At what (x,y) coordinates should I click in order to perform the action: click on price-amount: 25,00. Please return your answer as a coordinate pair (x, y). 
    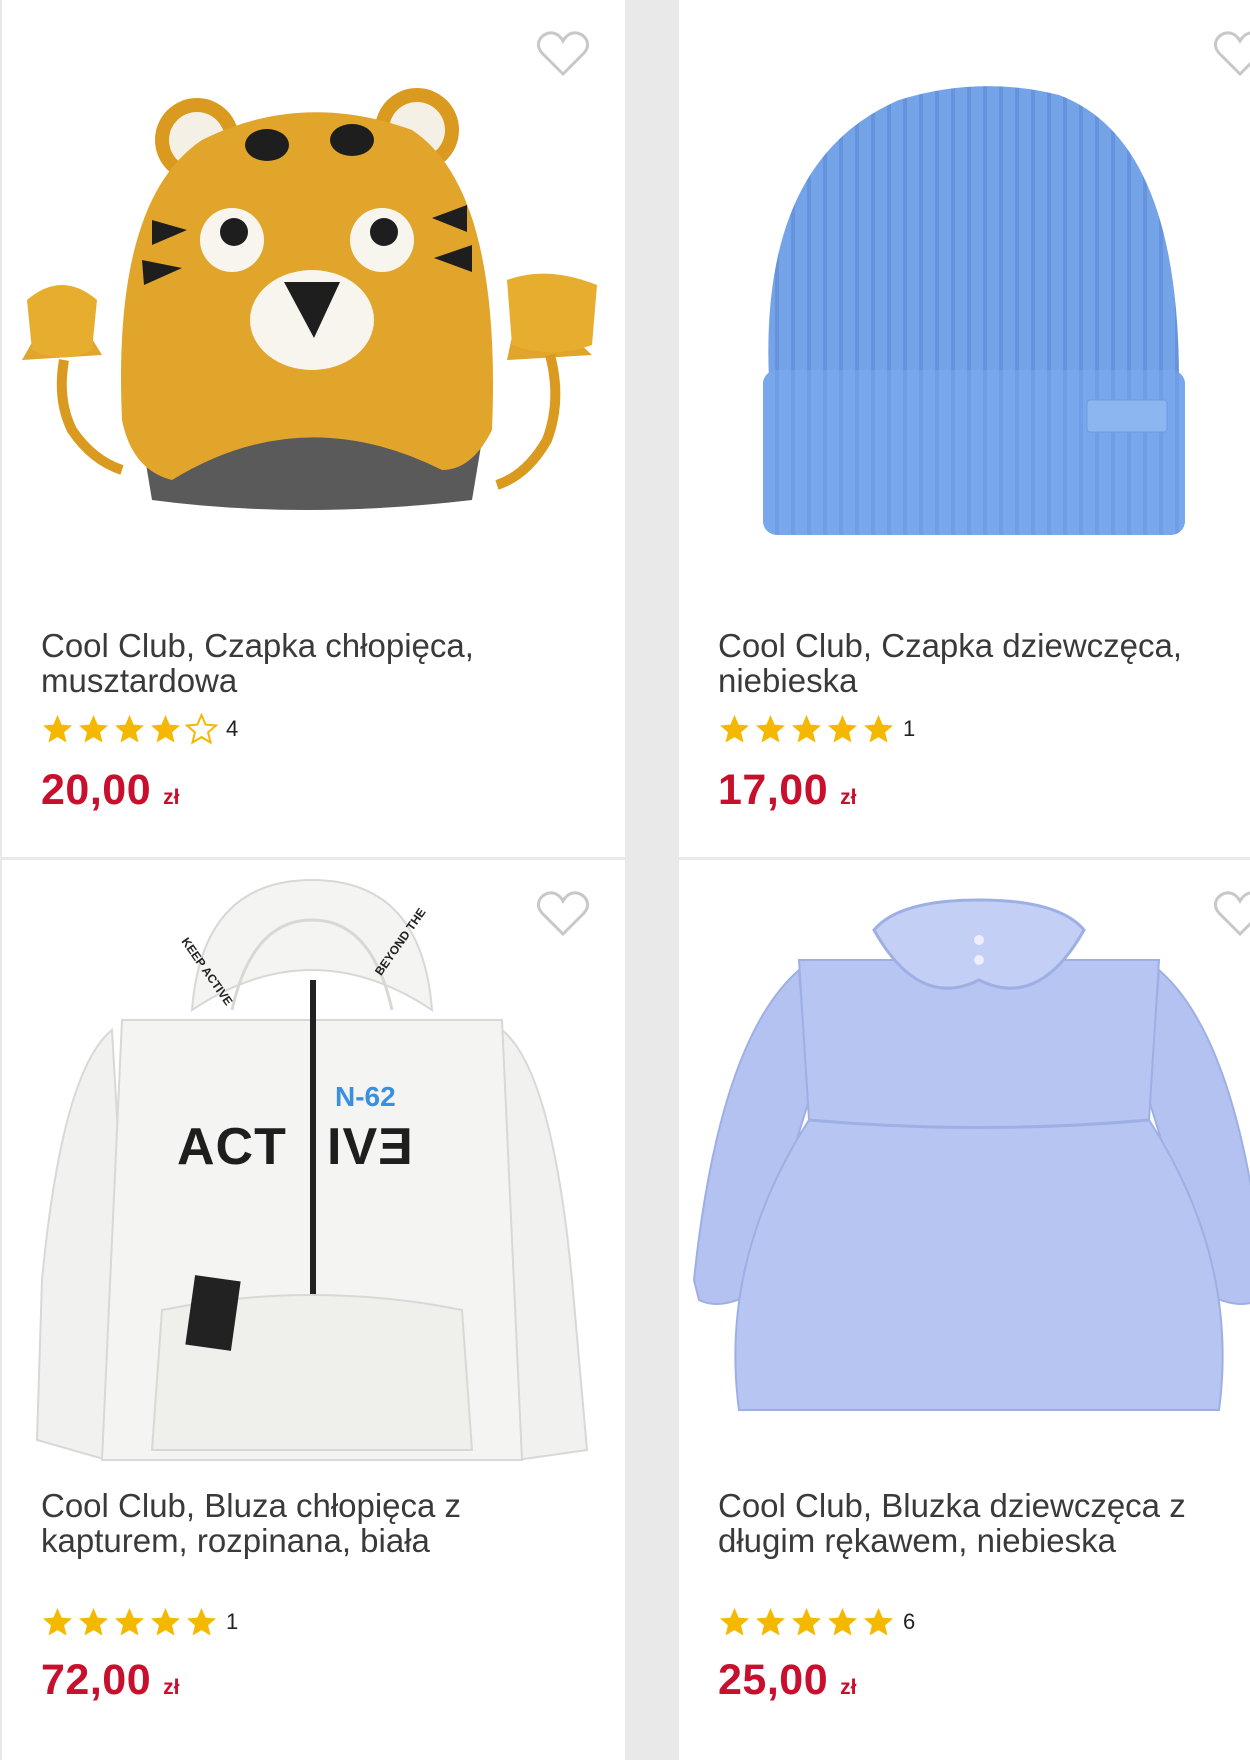
    Looking at the image, I should click on (773, 1680).